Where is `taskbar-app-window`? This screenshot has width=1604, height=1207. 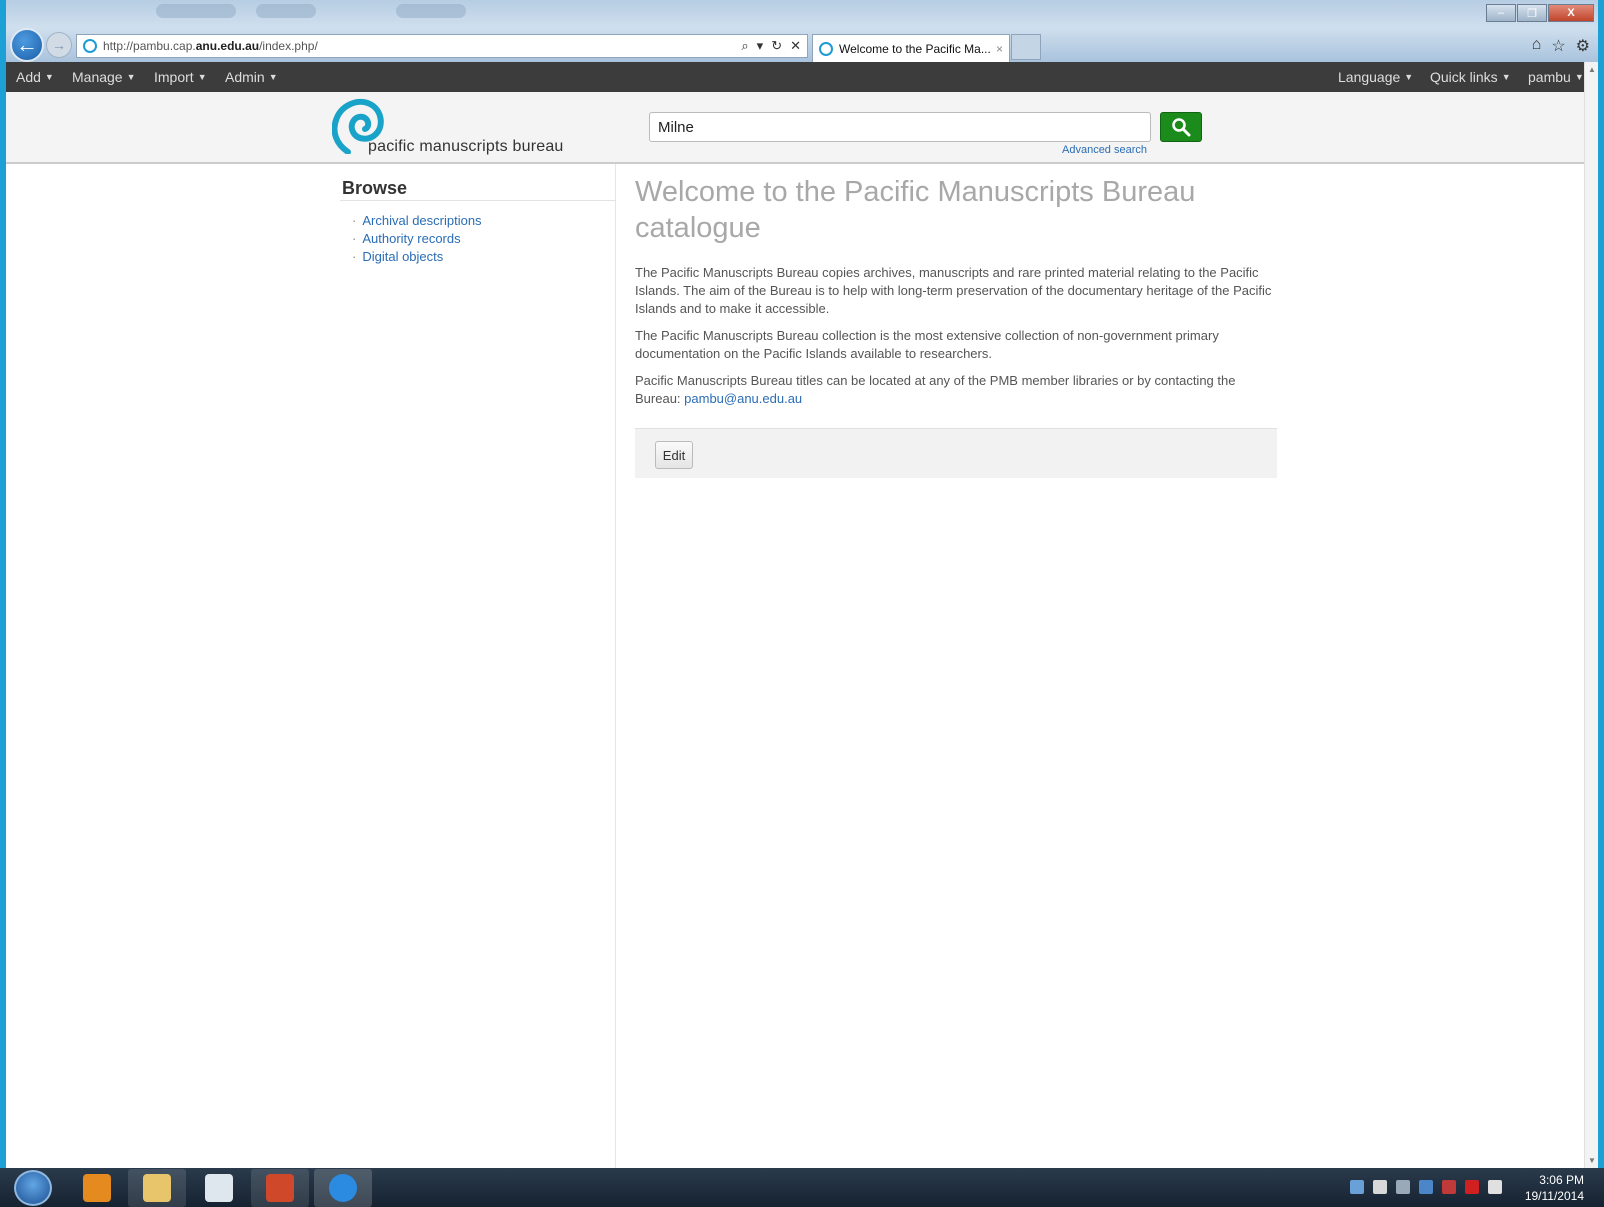
taskbar-app-window is located at coordinates (219, 1188).